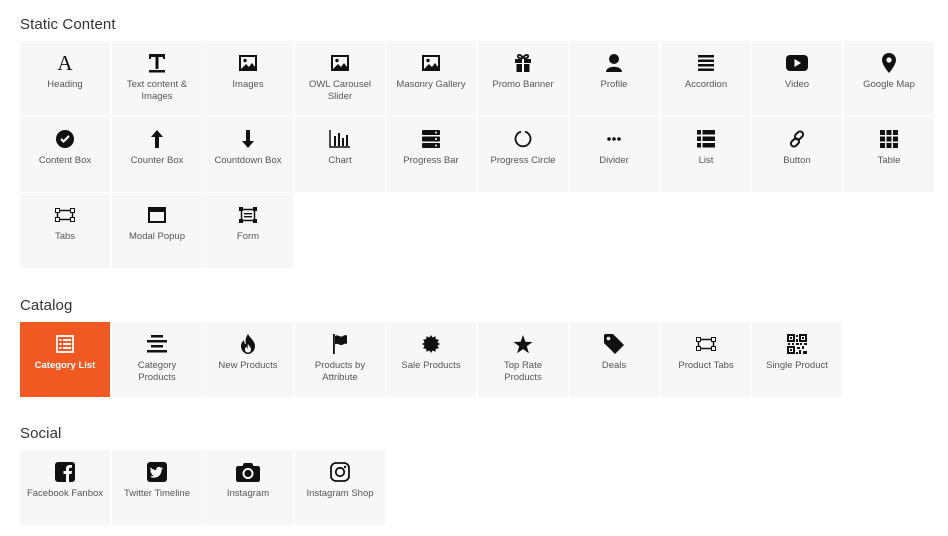 This screenshot has height=536, width=948. Describe the element at coordinates (65, 493) in the screenshot. I see `widget-tile-label: Facebook Fanbox` at that location.